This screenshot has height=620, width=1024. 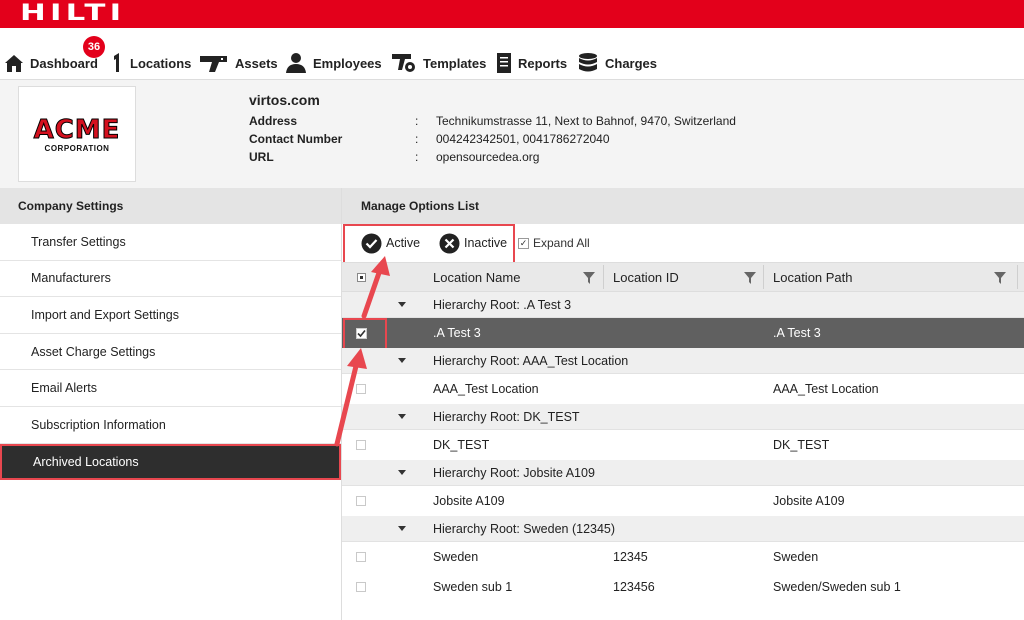 I want to click on table-row: Jobsite A109 Jobsite A109, so click(x=683, y=501).